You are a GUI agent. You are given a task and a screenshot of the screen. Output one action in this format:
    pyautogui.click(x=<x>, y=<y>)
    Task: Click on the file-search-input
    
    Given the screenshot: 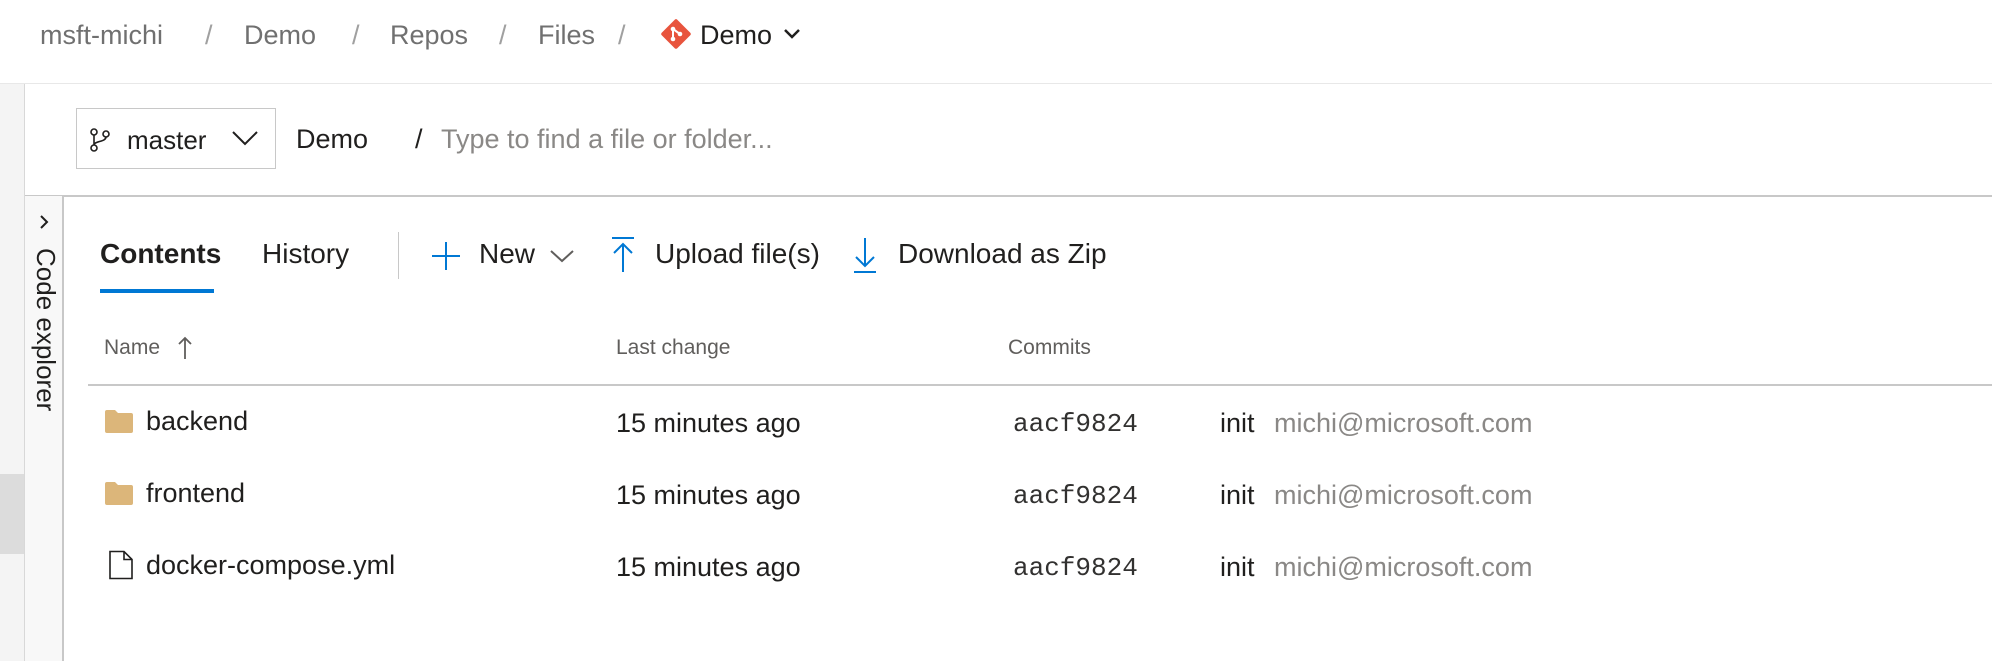 What is the action you would take?
    pyautogui.click(x=791, y=139)
    